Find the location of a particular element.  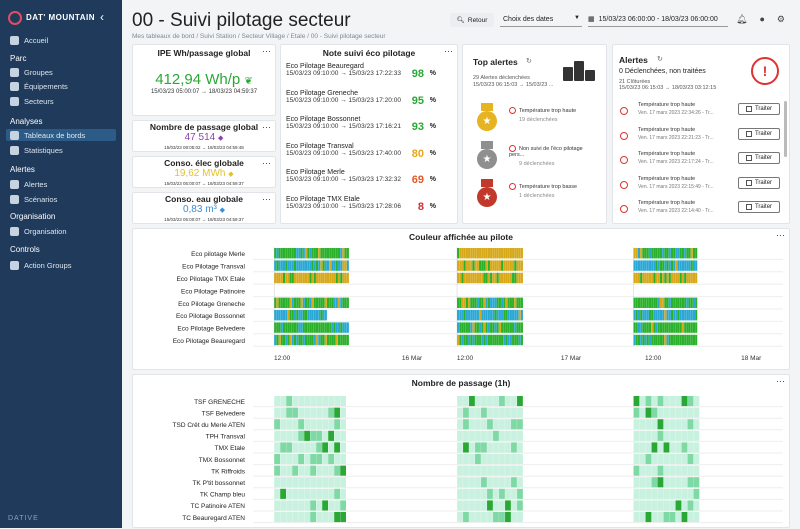

sidebar-item-12: Organisation is located at coordinates (38, 231).